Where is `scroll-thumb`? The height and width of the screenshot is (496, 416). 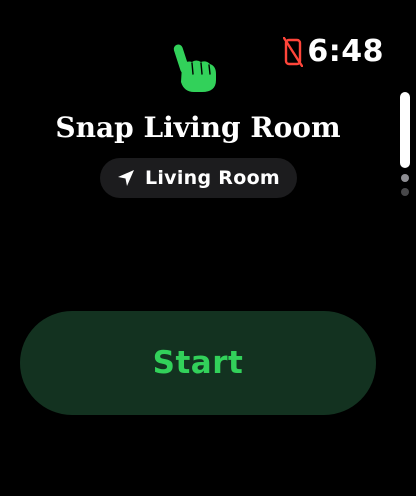 scroll-thumb is located at coordinates (405, 130).